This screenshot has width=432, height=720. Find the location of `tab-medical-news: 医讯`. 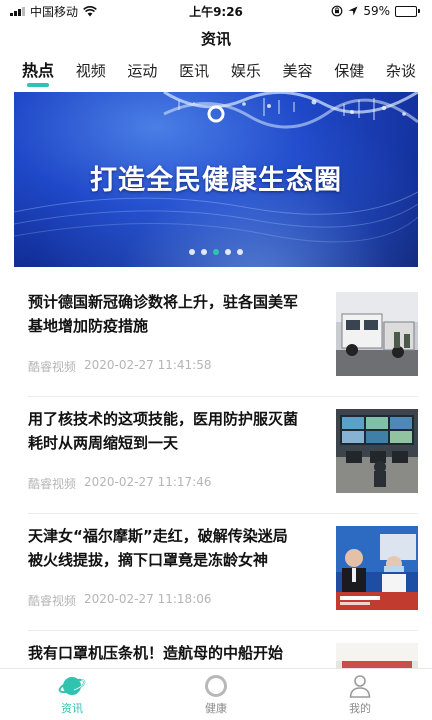

tab-medical-news: 医讯 is located at coordinates (194, 75).